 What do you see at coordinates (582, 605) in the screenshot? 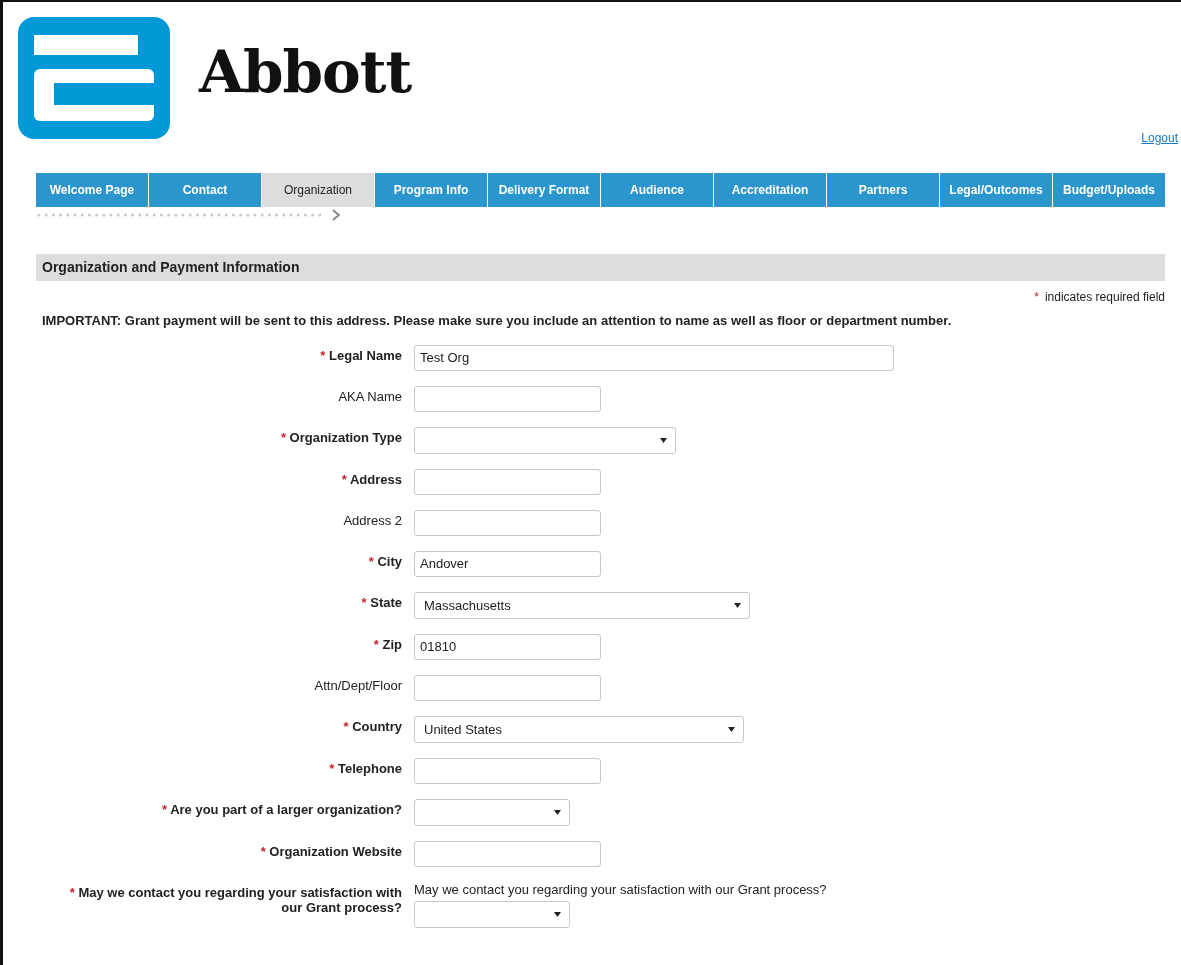
I see `dropdown-select: Massachusetts` at bounding box center [582, 605].